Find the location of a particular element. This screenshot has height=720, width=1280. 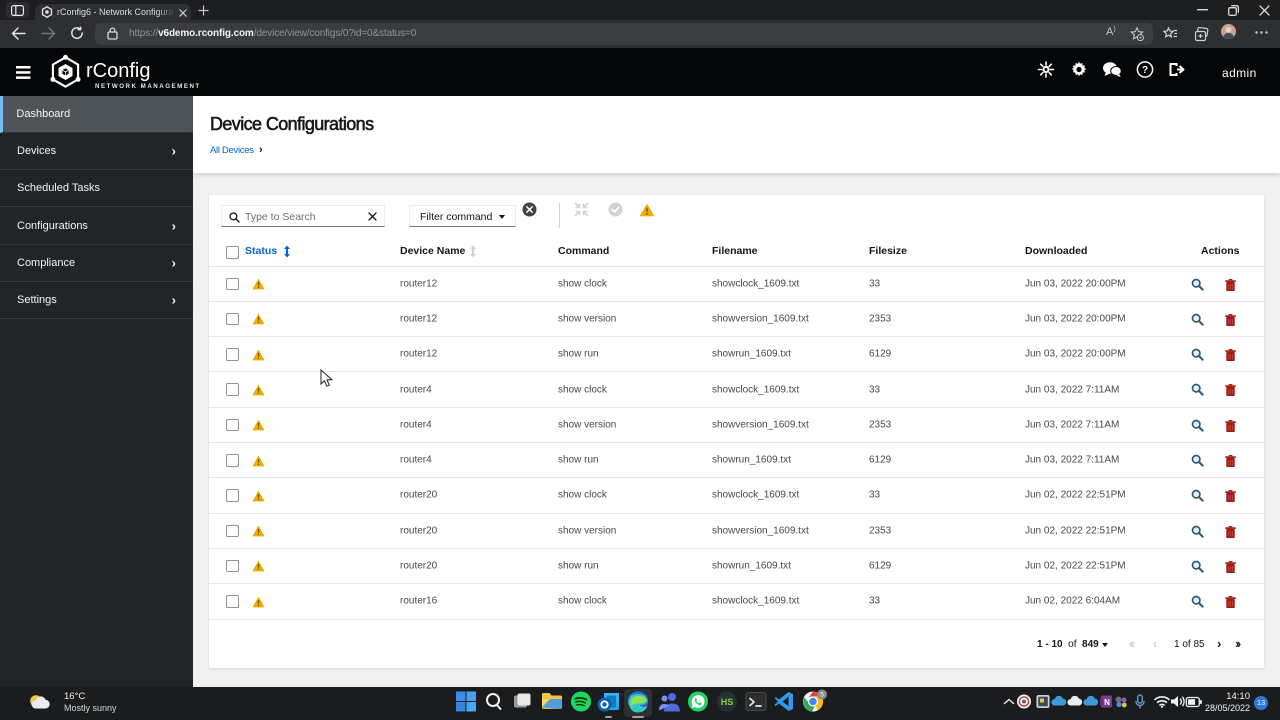

svg-text: 5 is located at coordinates (822, 694).